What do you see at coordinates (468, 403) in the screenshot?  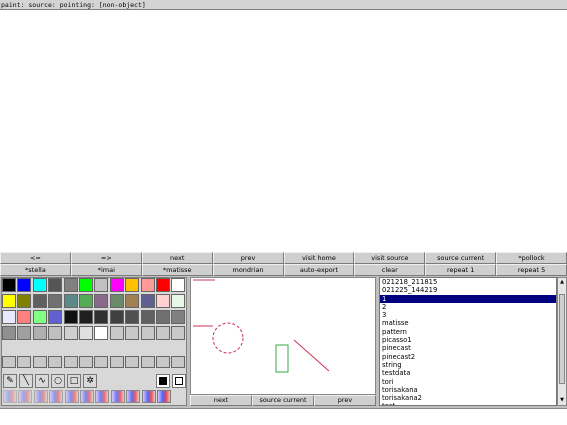 I see `list-item: test` at bounding box center [468, 403].